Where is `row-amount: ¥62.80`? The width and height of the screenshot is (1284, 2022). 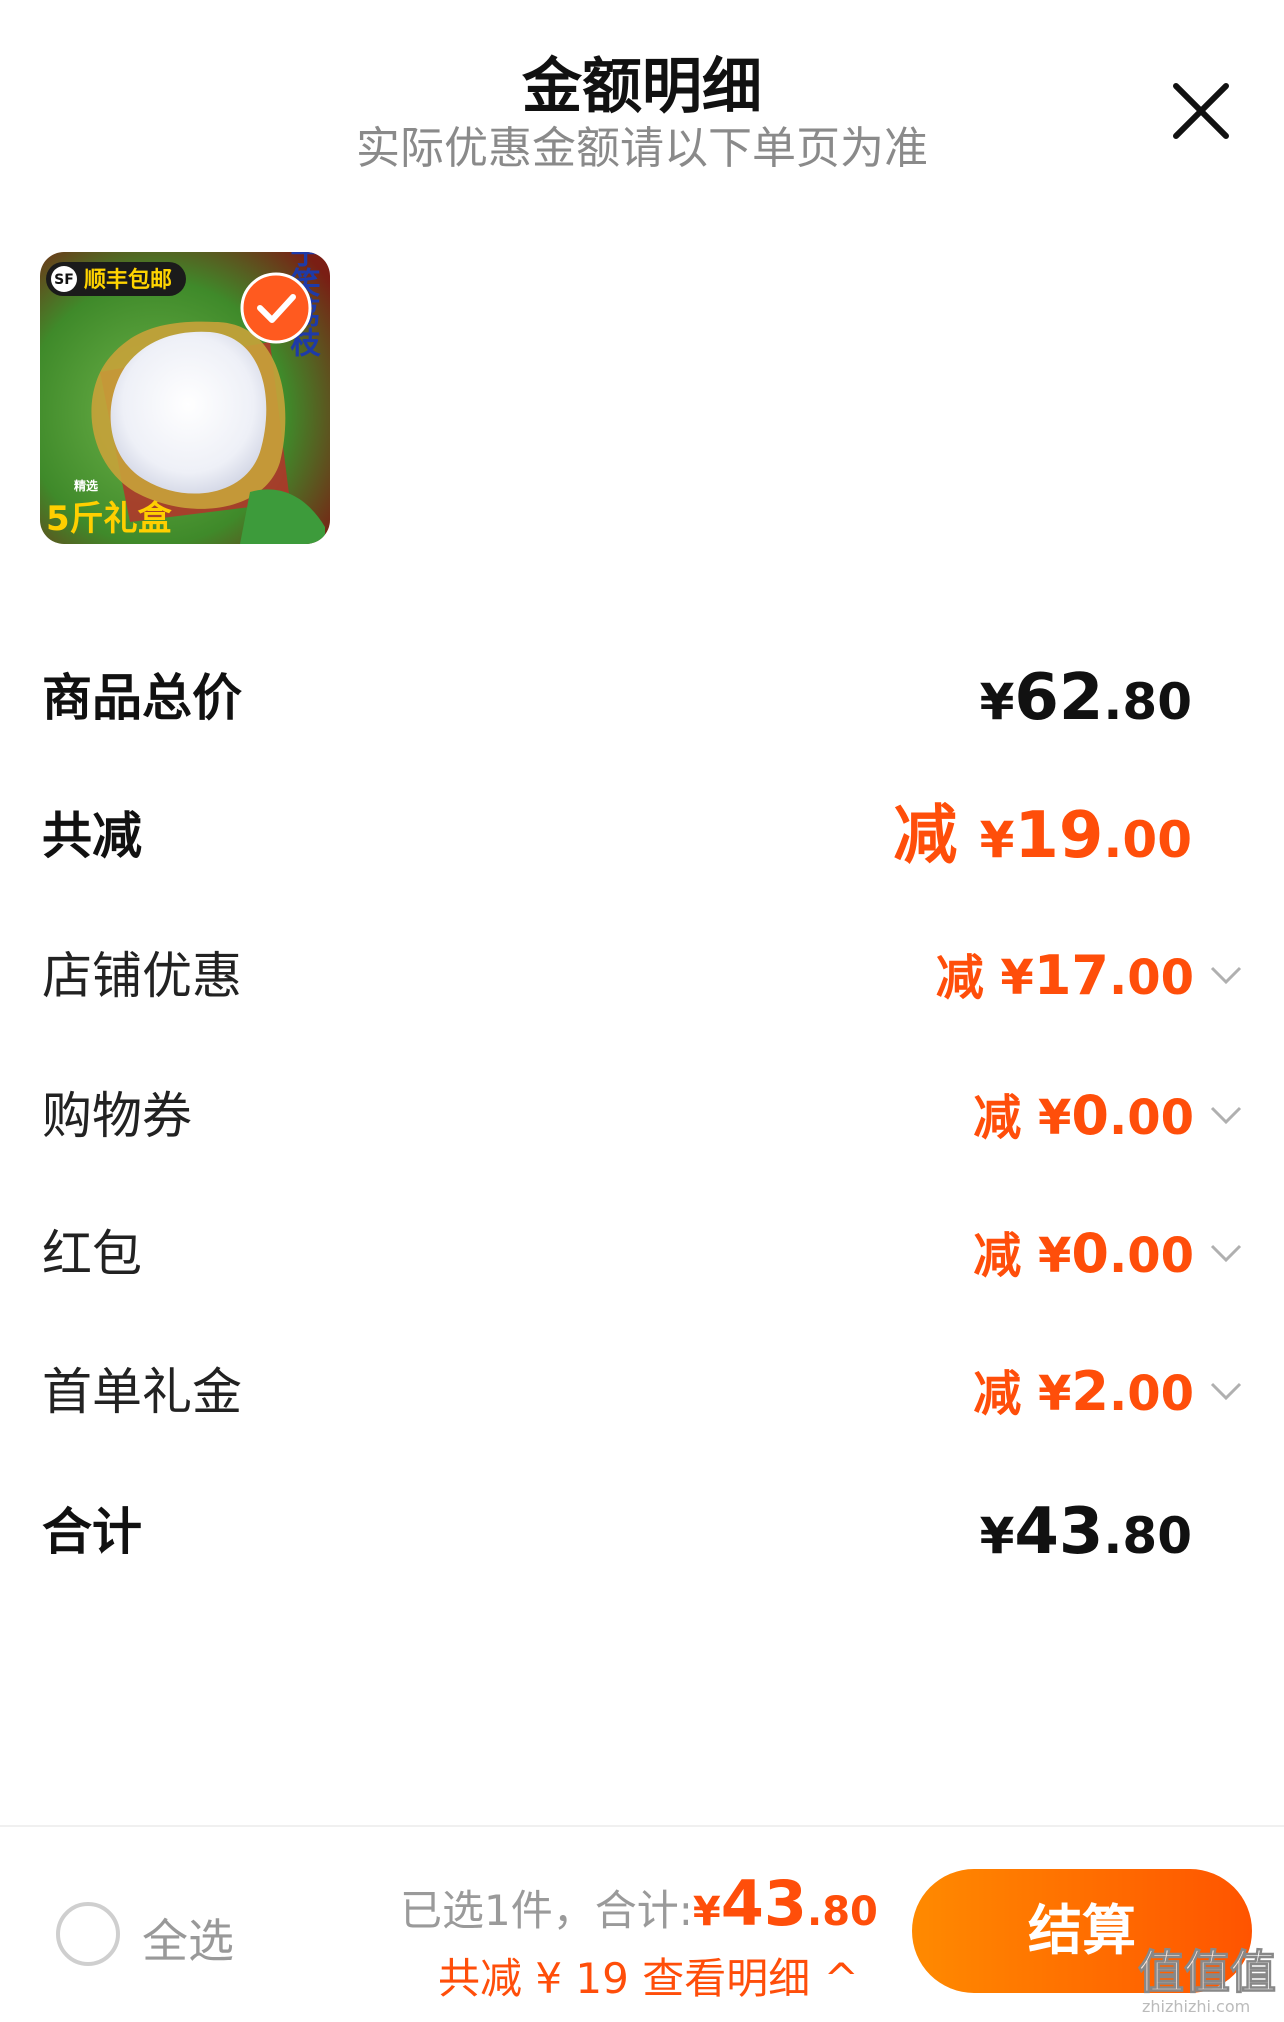 row-amount: ¥62.80 is located at coordinates (1085, 698).